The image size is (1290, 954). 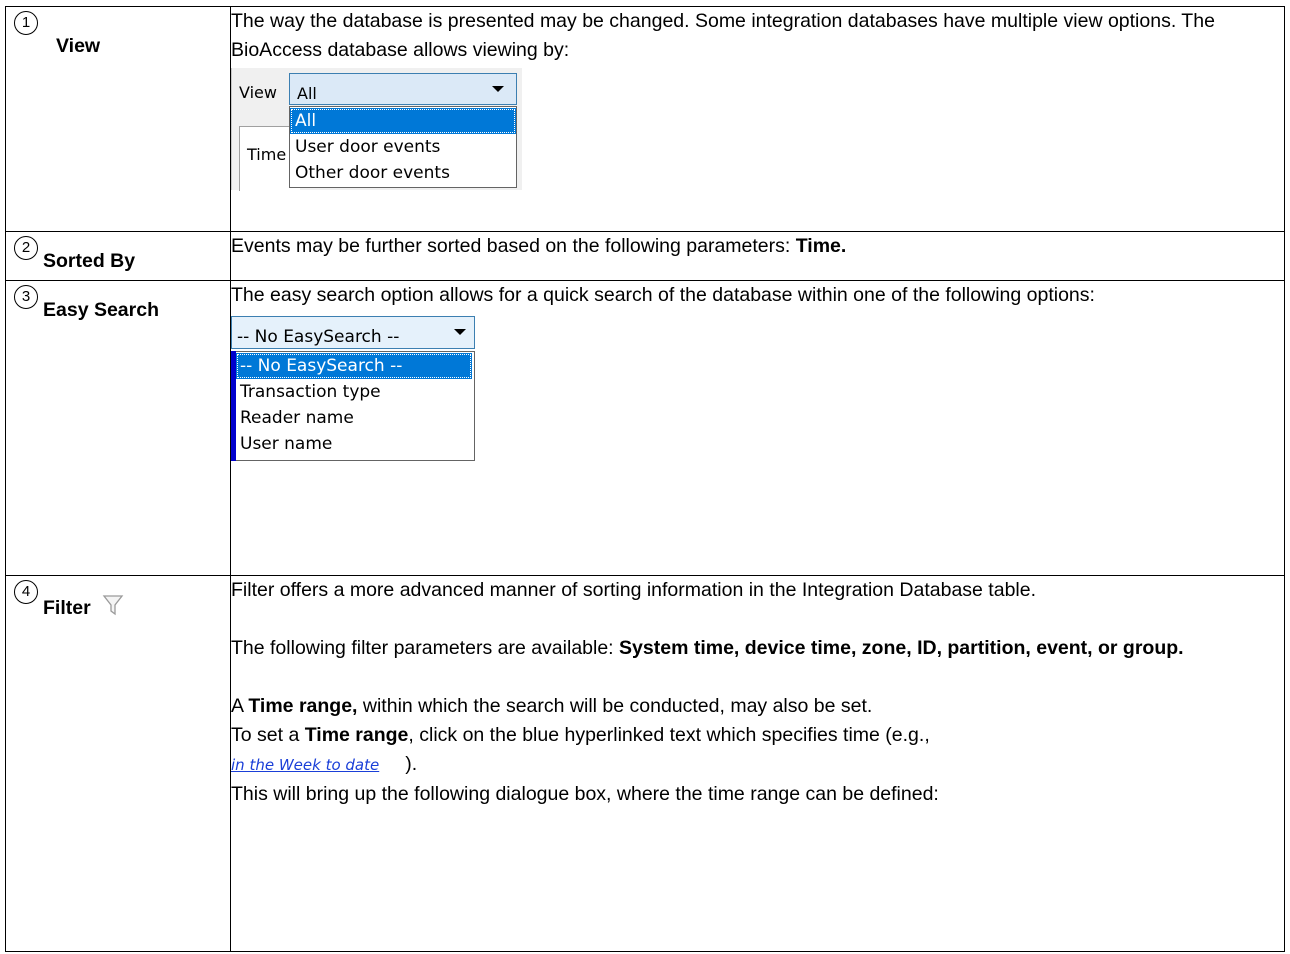 I want to click on number-badge: 1, so click(x=26, y=23).